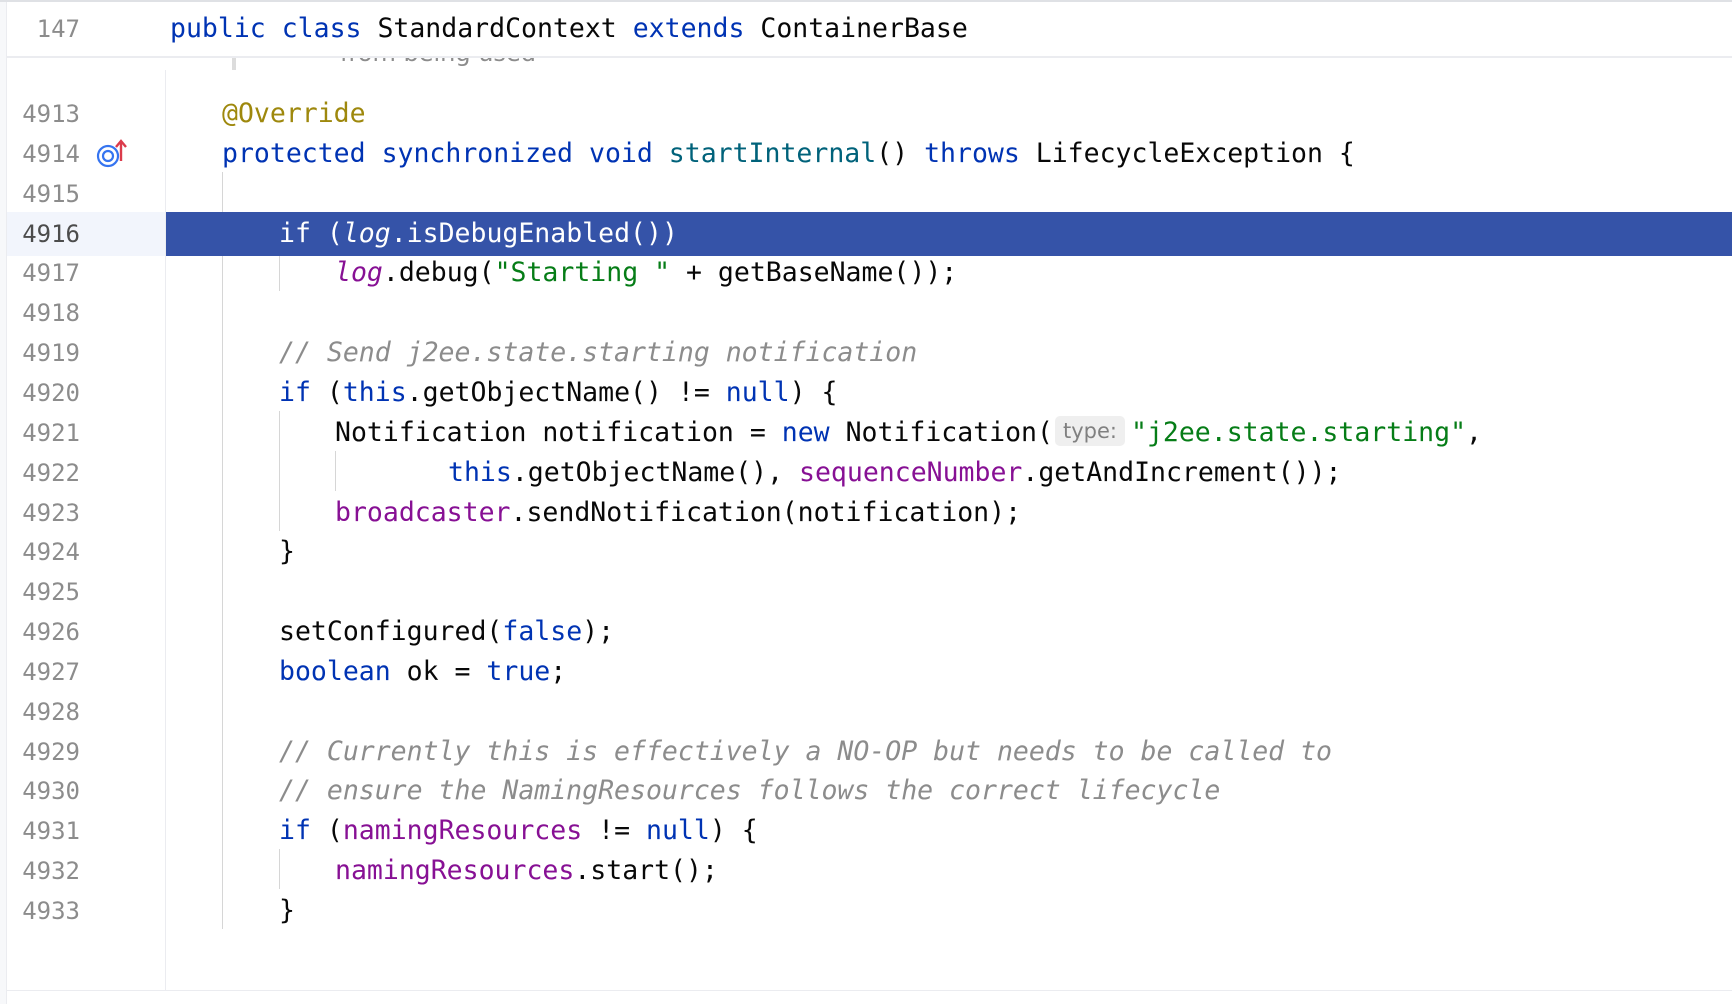 Image resolution: width=1732 pixels, height=1004 pixels. Describe the element at coordinates (218, 28) in the screenshot. I see `code-token: public` at that location.